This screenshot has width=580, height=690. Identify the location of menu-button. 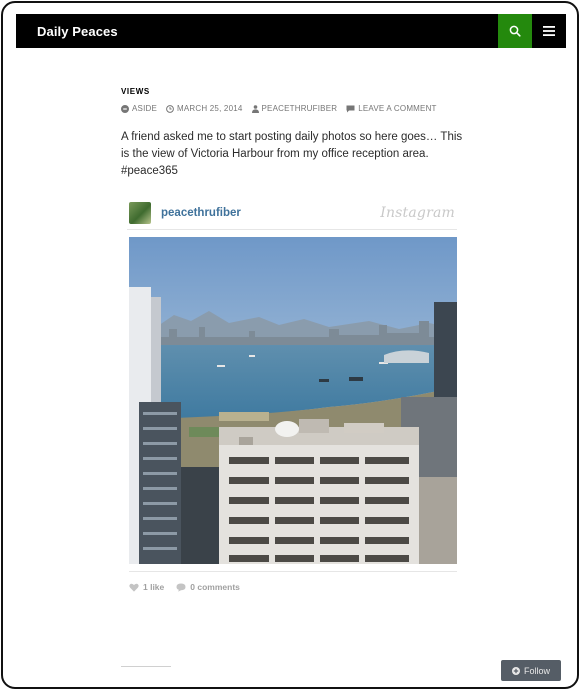
(549, 31).